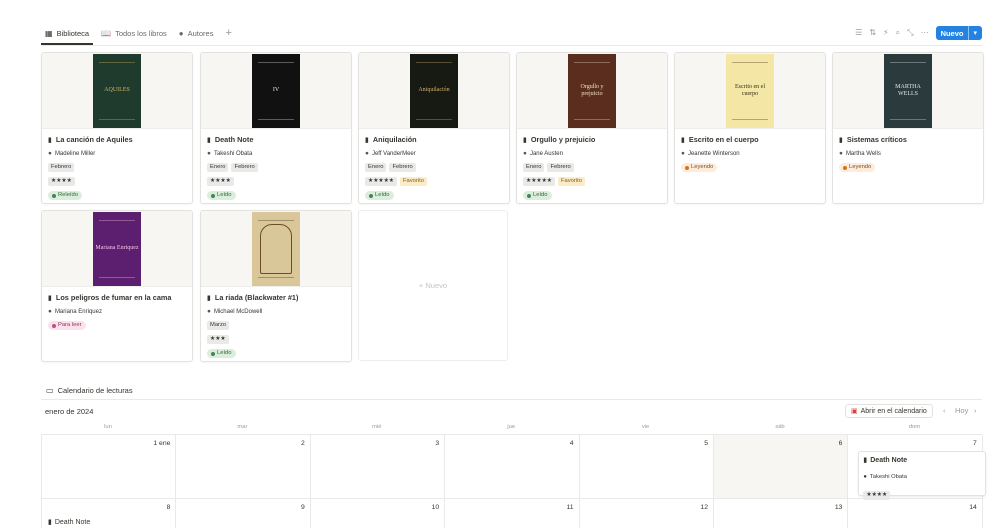 Image resolution: width=1005 pixels, height=528 pixels. I want to click on calendar-day-cell: 5, so click(646, 467).